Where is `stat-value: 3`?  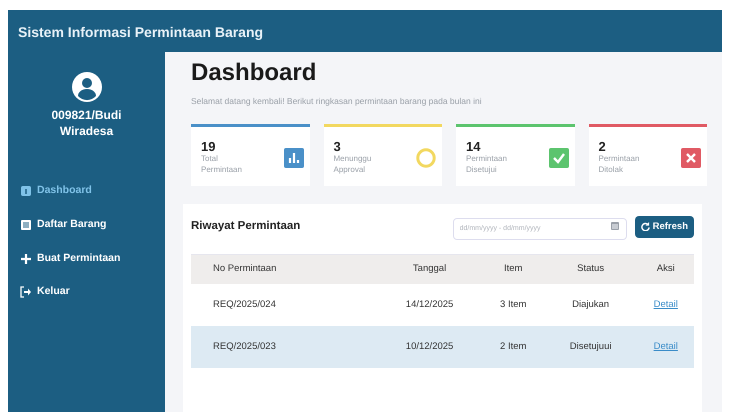 stat-value: 3 is located at coordinates (338, 147).